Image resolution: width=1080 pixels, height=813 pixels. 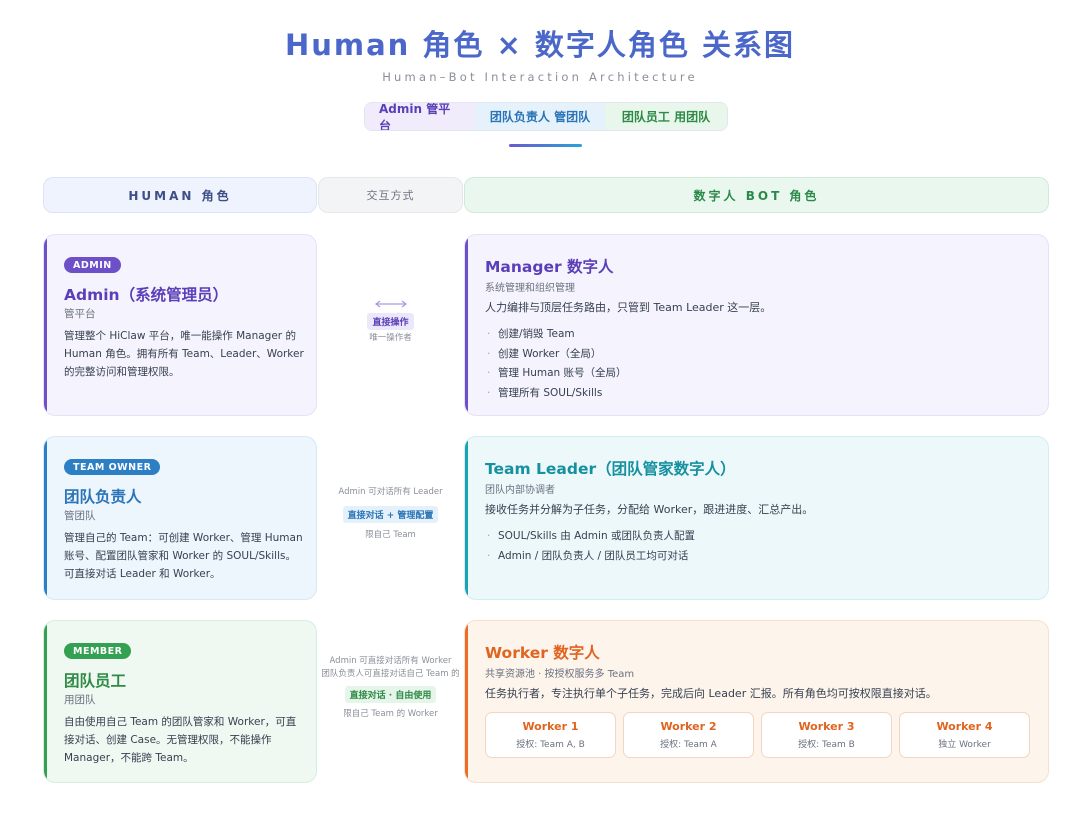 I want to click on bot-name: Team Leader（团队管家数字人）, so click(x=610, y=469).